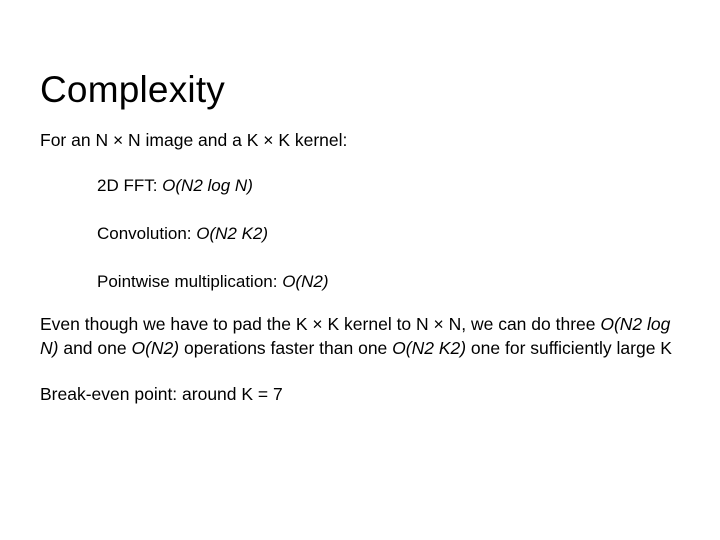 The width and height of the screenshot is (720, 540). What do you see at coordinates (391, 234) in the screenshot?
I see `list-item: Convolution: O(N2 K2)` at bounding box center [391, 234].